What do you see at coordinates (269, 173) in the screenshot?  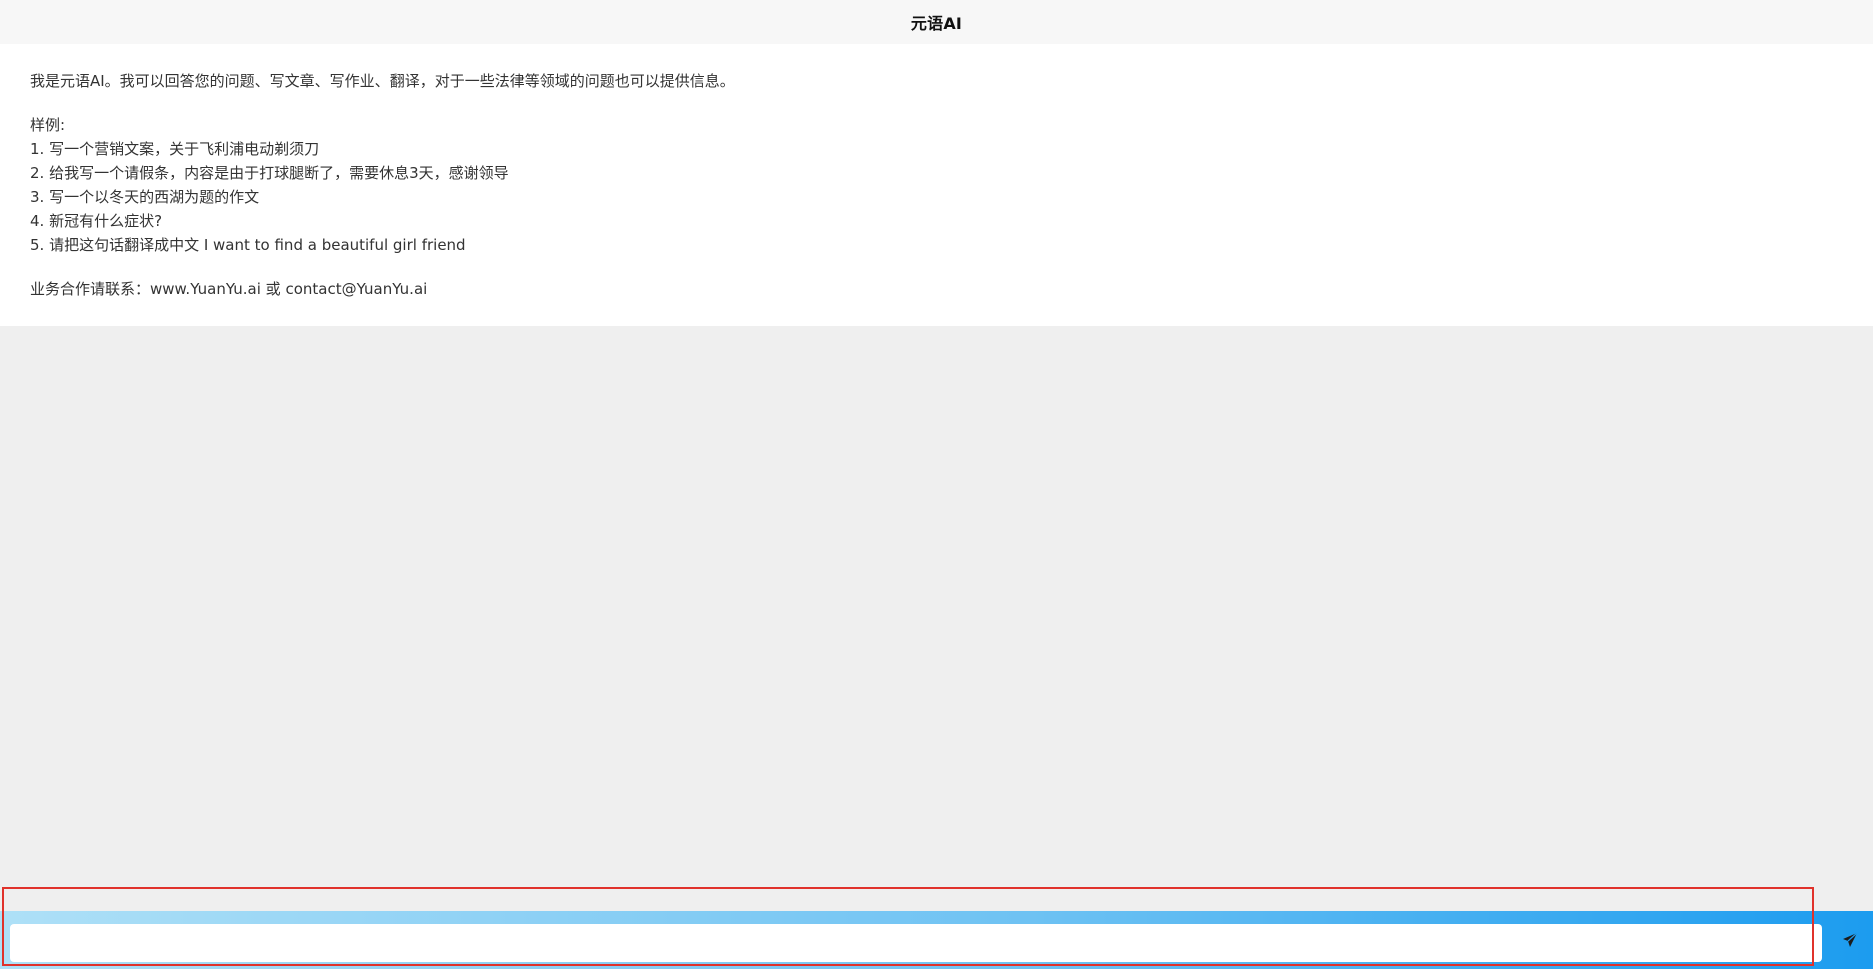 I see `example-item: 2. 给我写一个请假条，内容是由于打球腿断了，需要休息3天，感谢领导` at bounding box center [269, 173].